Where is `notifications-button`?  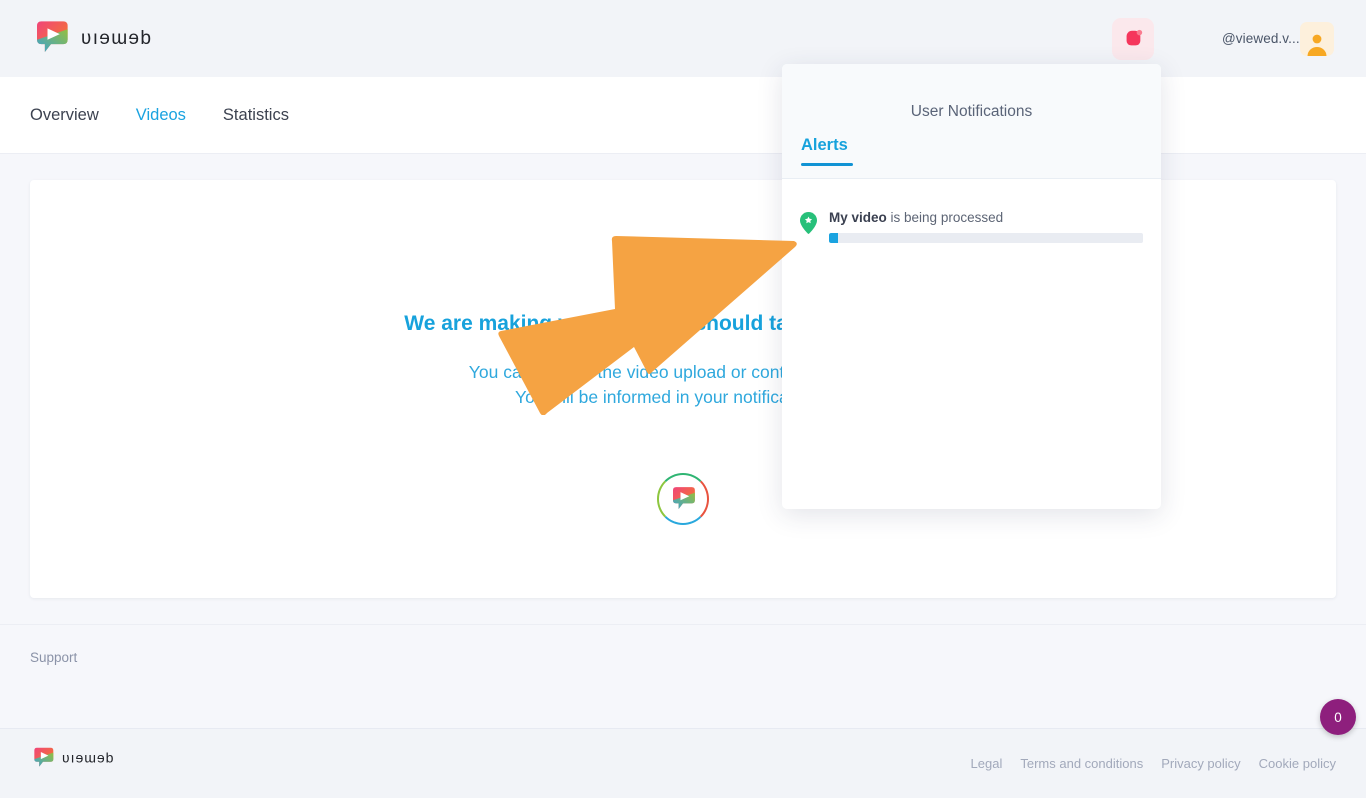 notifications-button is located at coordinates (1133, 39).